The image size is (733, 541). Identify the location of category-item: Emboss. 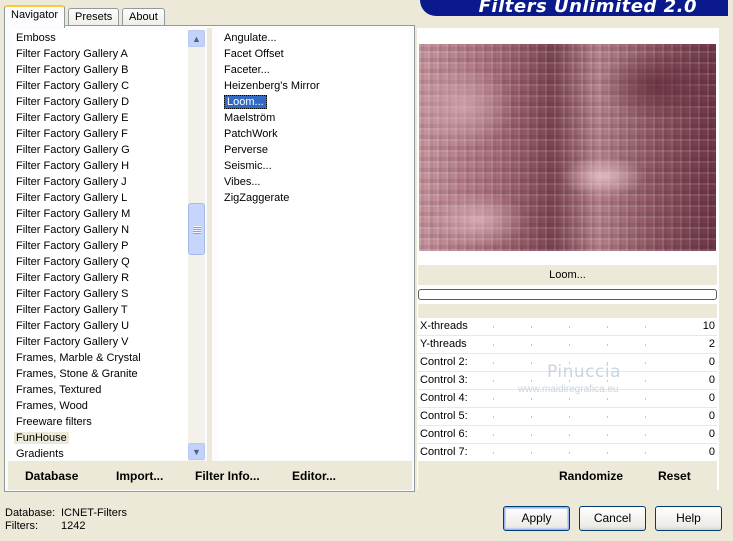
(100, 38).